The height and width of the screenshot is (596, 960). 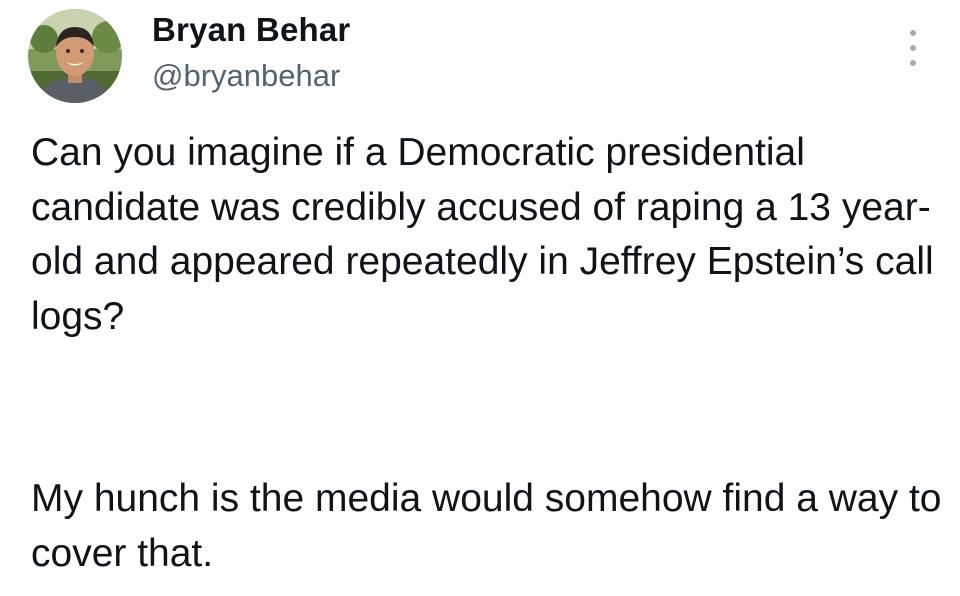 I want to click on author-display-name: Bryan Behar, so click(x=251, y=30).